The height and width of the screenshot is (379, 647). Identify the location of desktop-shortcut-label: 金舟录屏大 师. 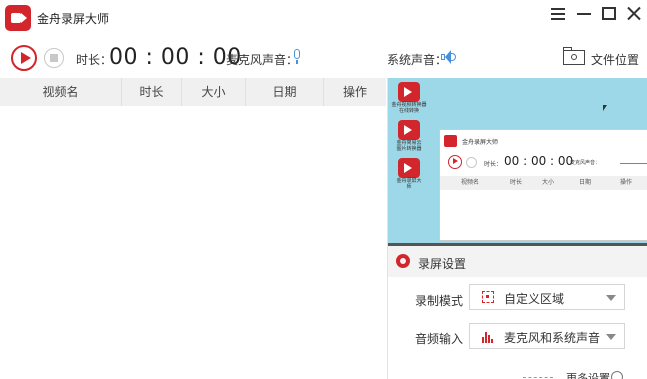
(409, 184).